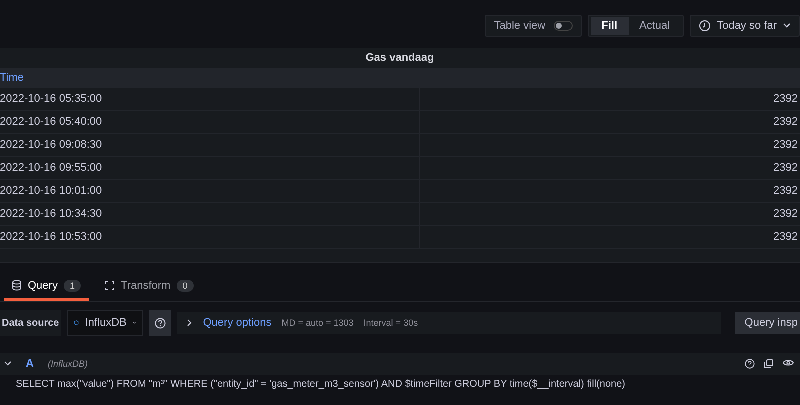  What do you see at coordinates (190, 323) in the screenshot?
I see `chevron-right-icon` at bounding box center [190, 323].